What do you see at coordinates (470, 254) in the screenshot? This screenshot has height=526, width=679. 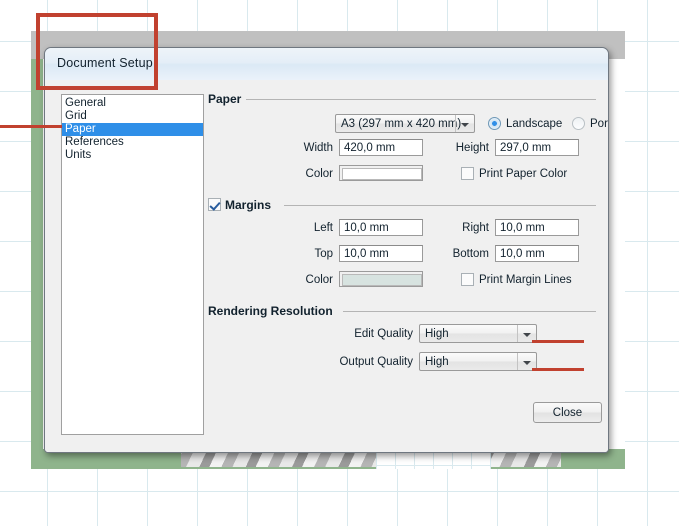 I see `margin-bottom-label: Bottom` at bounding box center [470, 254].